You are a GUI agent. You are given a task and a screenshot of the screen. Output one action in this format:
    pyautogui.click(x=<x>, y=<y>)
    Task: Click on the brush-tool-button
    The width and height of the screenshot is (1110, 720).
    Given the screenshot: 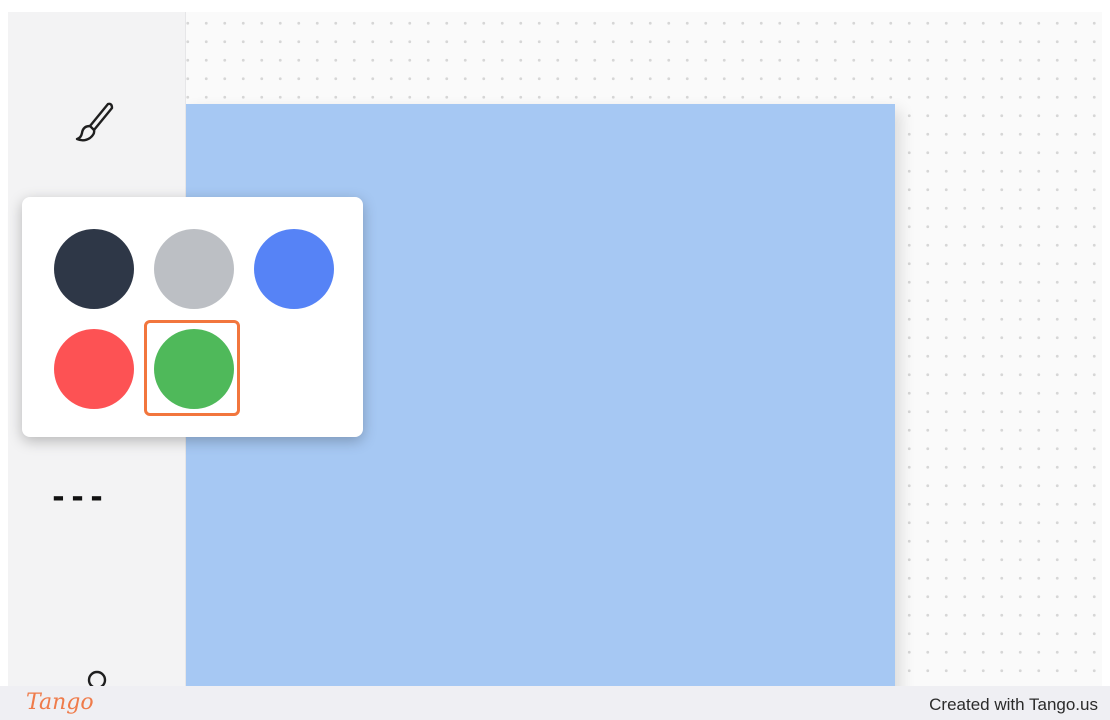 What is the action you would take?
    pyautogui.click(x=94, y=122)
    